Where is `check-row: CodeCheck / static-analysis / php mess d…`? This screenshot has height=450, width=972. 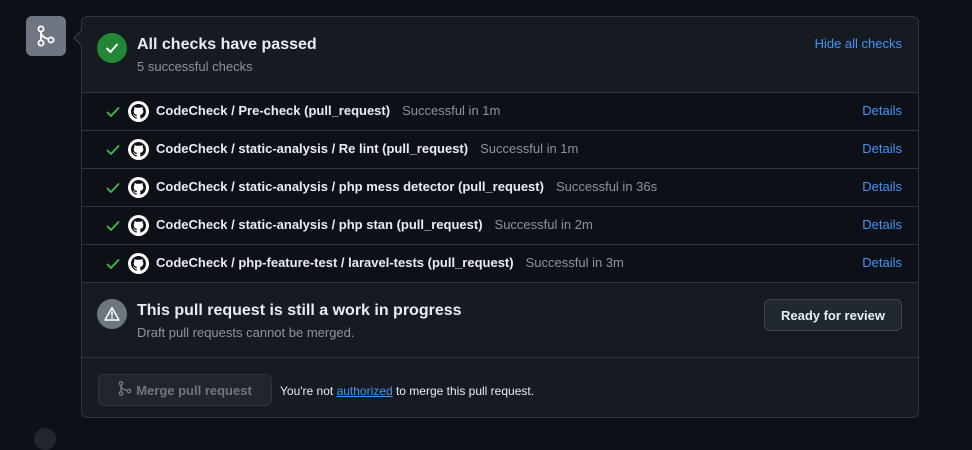 check-row: CodeCheck / static-analysis / php mess d… is located at coordinates (500, 188).